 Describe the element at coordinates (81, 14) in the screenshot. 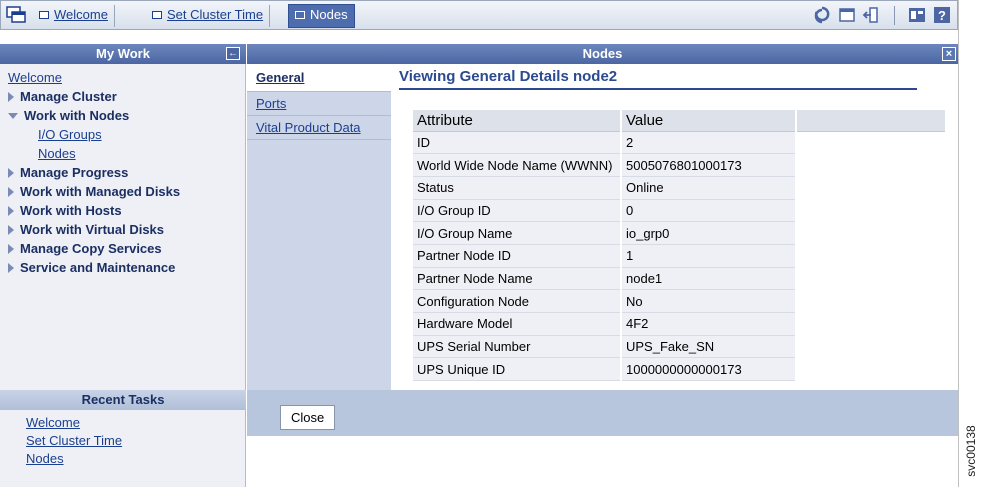

I see `top-tab-label: Welcome` at that location.